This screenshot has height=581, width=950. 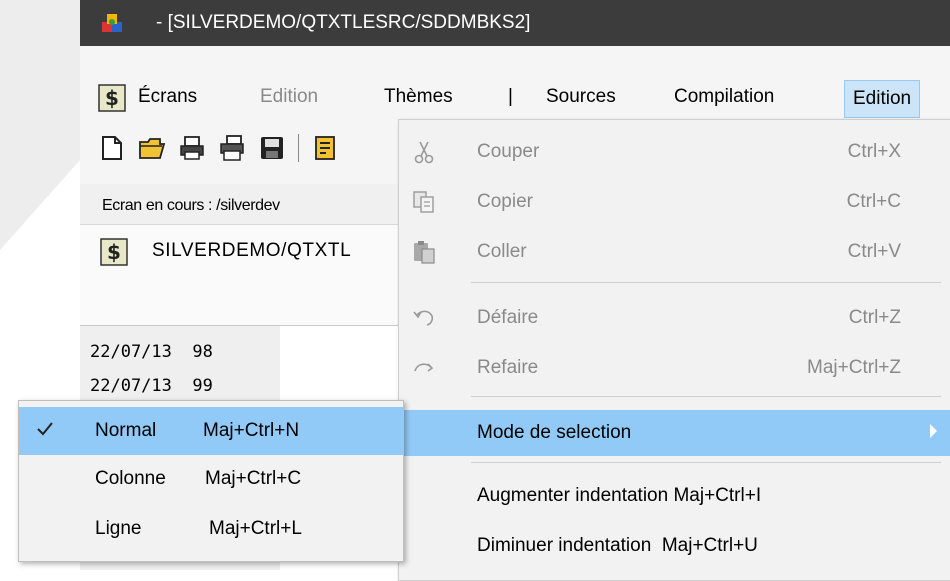 What do you see at coordinates (674, 252) in the screenshot?
I see `menu-item-coller: Coller Ctrl+V` at bounding box center [674, 252].